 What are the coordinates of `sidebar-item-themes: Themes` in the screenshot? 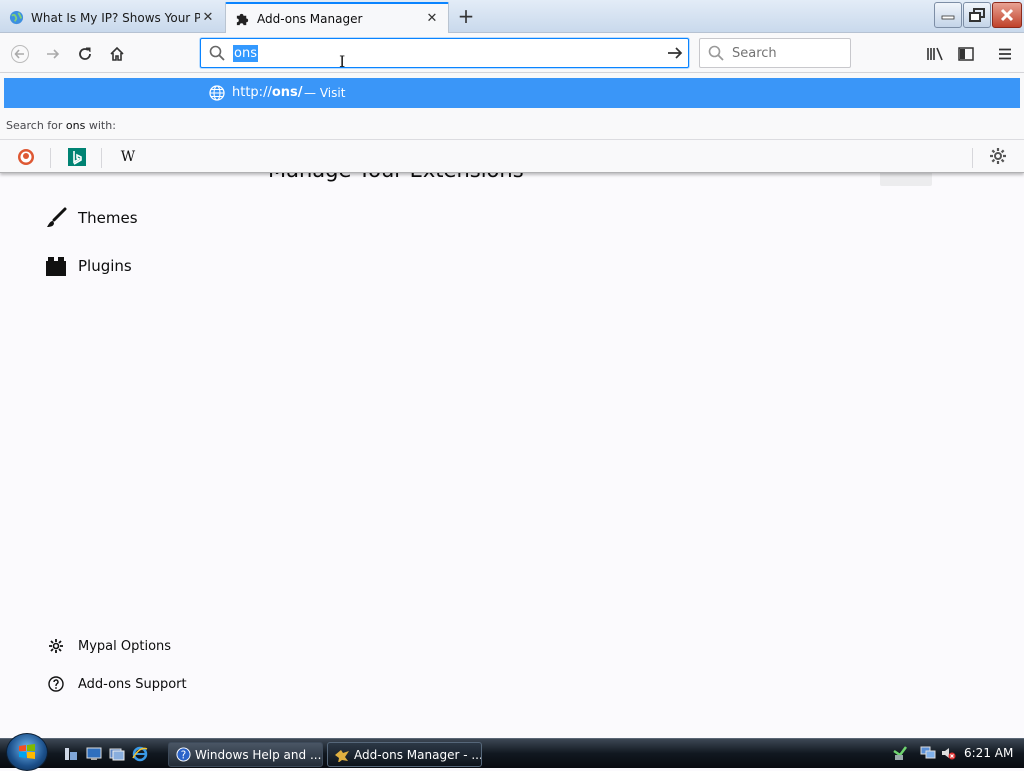 It's located at (91, 218).